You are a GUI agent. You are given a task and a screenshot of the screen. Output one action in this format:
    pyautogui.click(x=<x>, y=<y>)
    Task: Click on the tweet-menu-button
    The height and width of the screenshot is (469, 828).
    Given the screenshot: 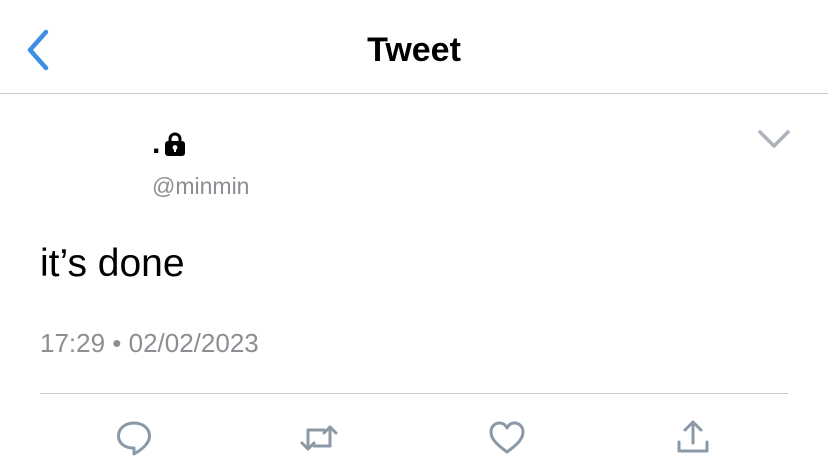 What is the action you would take?
    pyautogui.click(x=774, y=139)
    